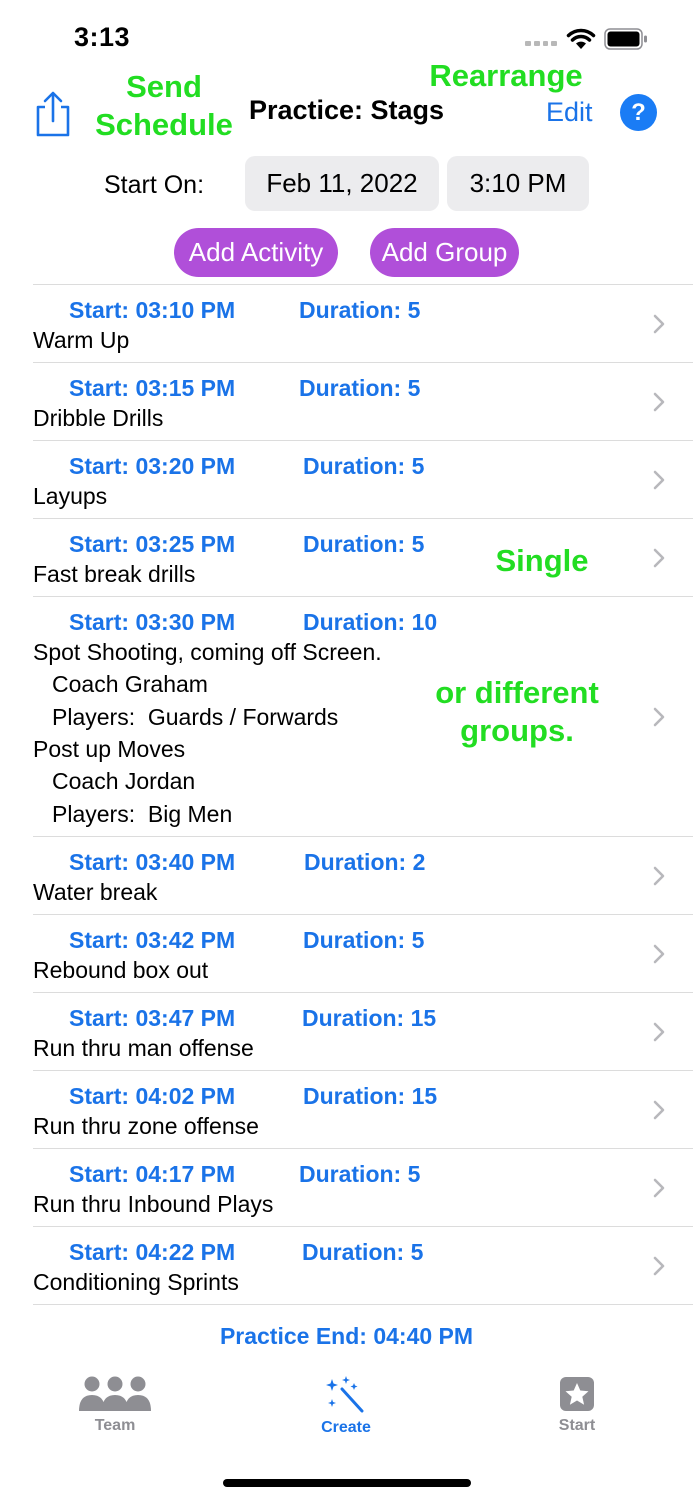  Describe the element at coordinates (577, 1425) in the screenshot. I see `tab-start-label: Start` at that location.